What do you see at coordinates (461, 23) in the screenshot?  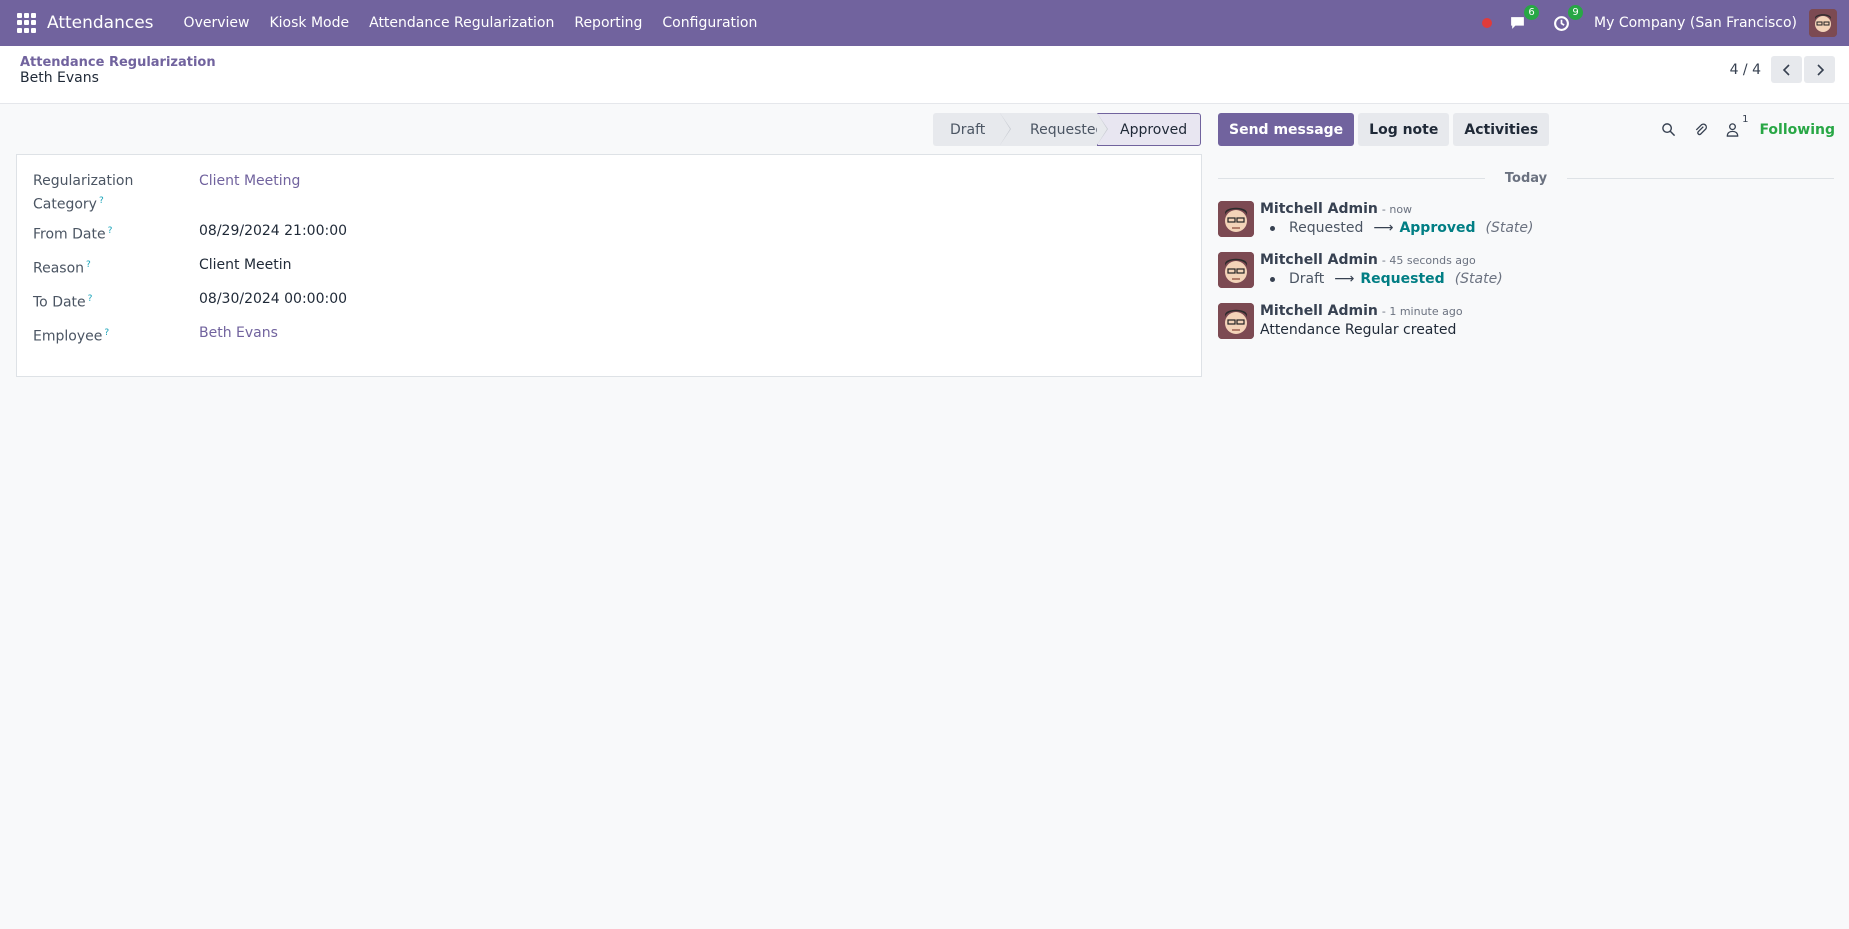 I see `menu-attendance-regularization: Attendance Regularization` at bounding box center [461, 23].